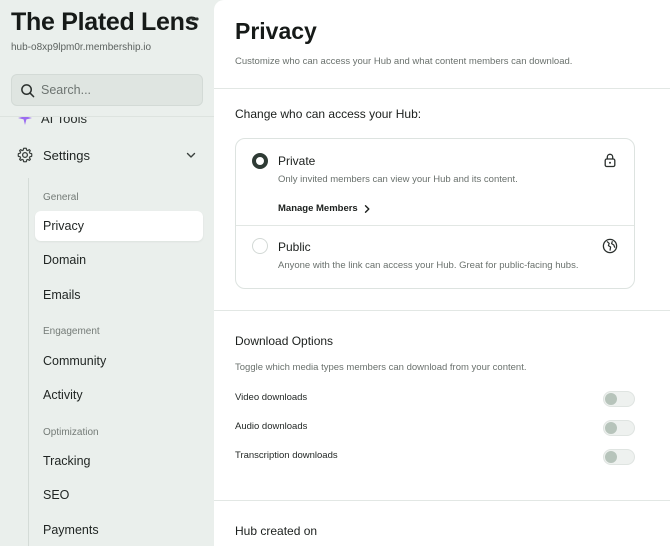 This screenshot has width=670, height=546. What do you see at coordinates (66, 155) in the screenshot?
I see `nav-settings-label: Settings` at bounding box center [66, 155].